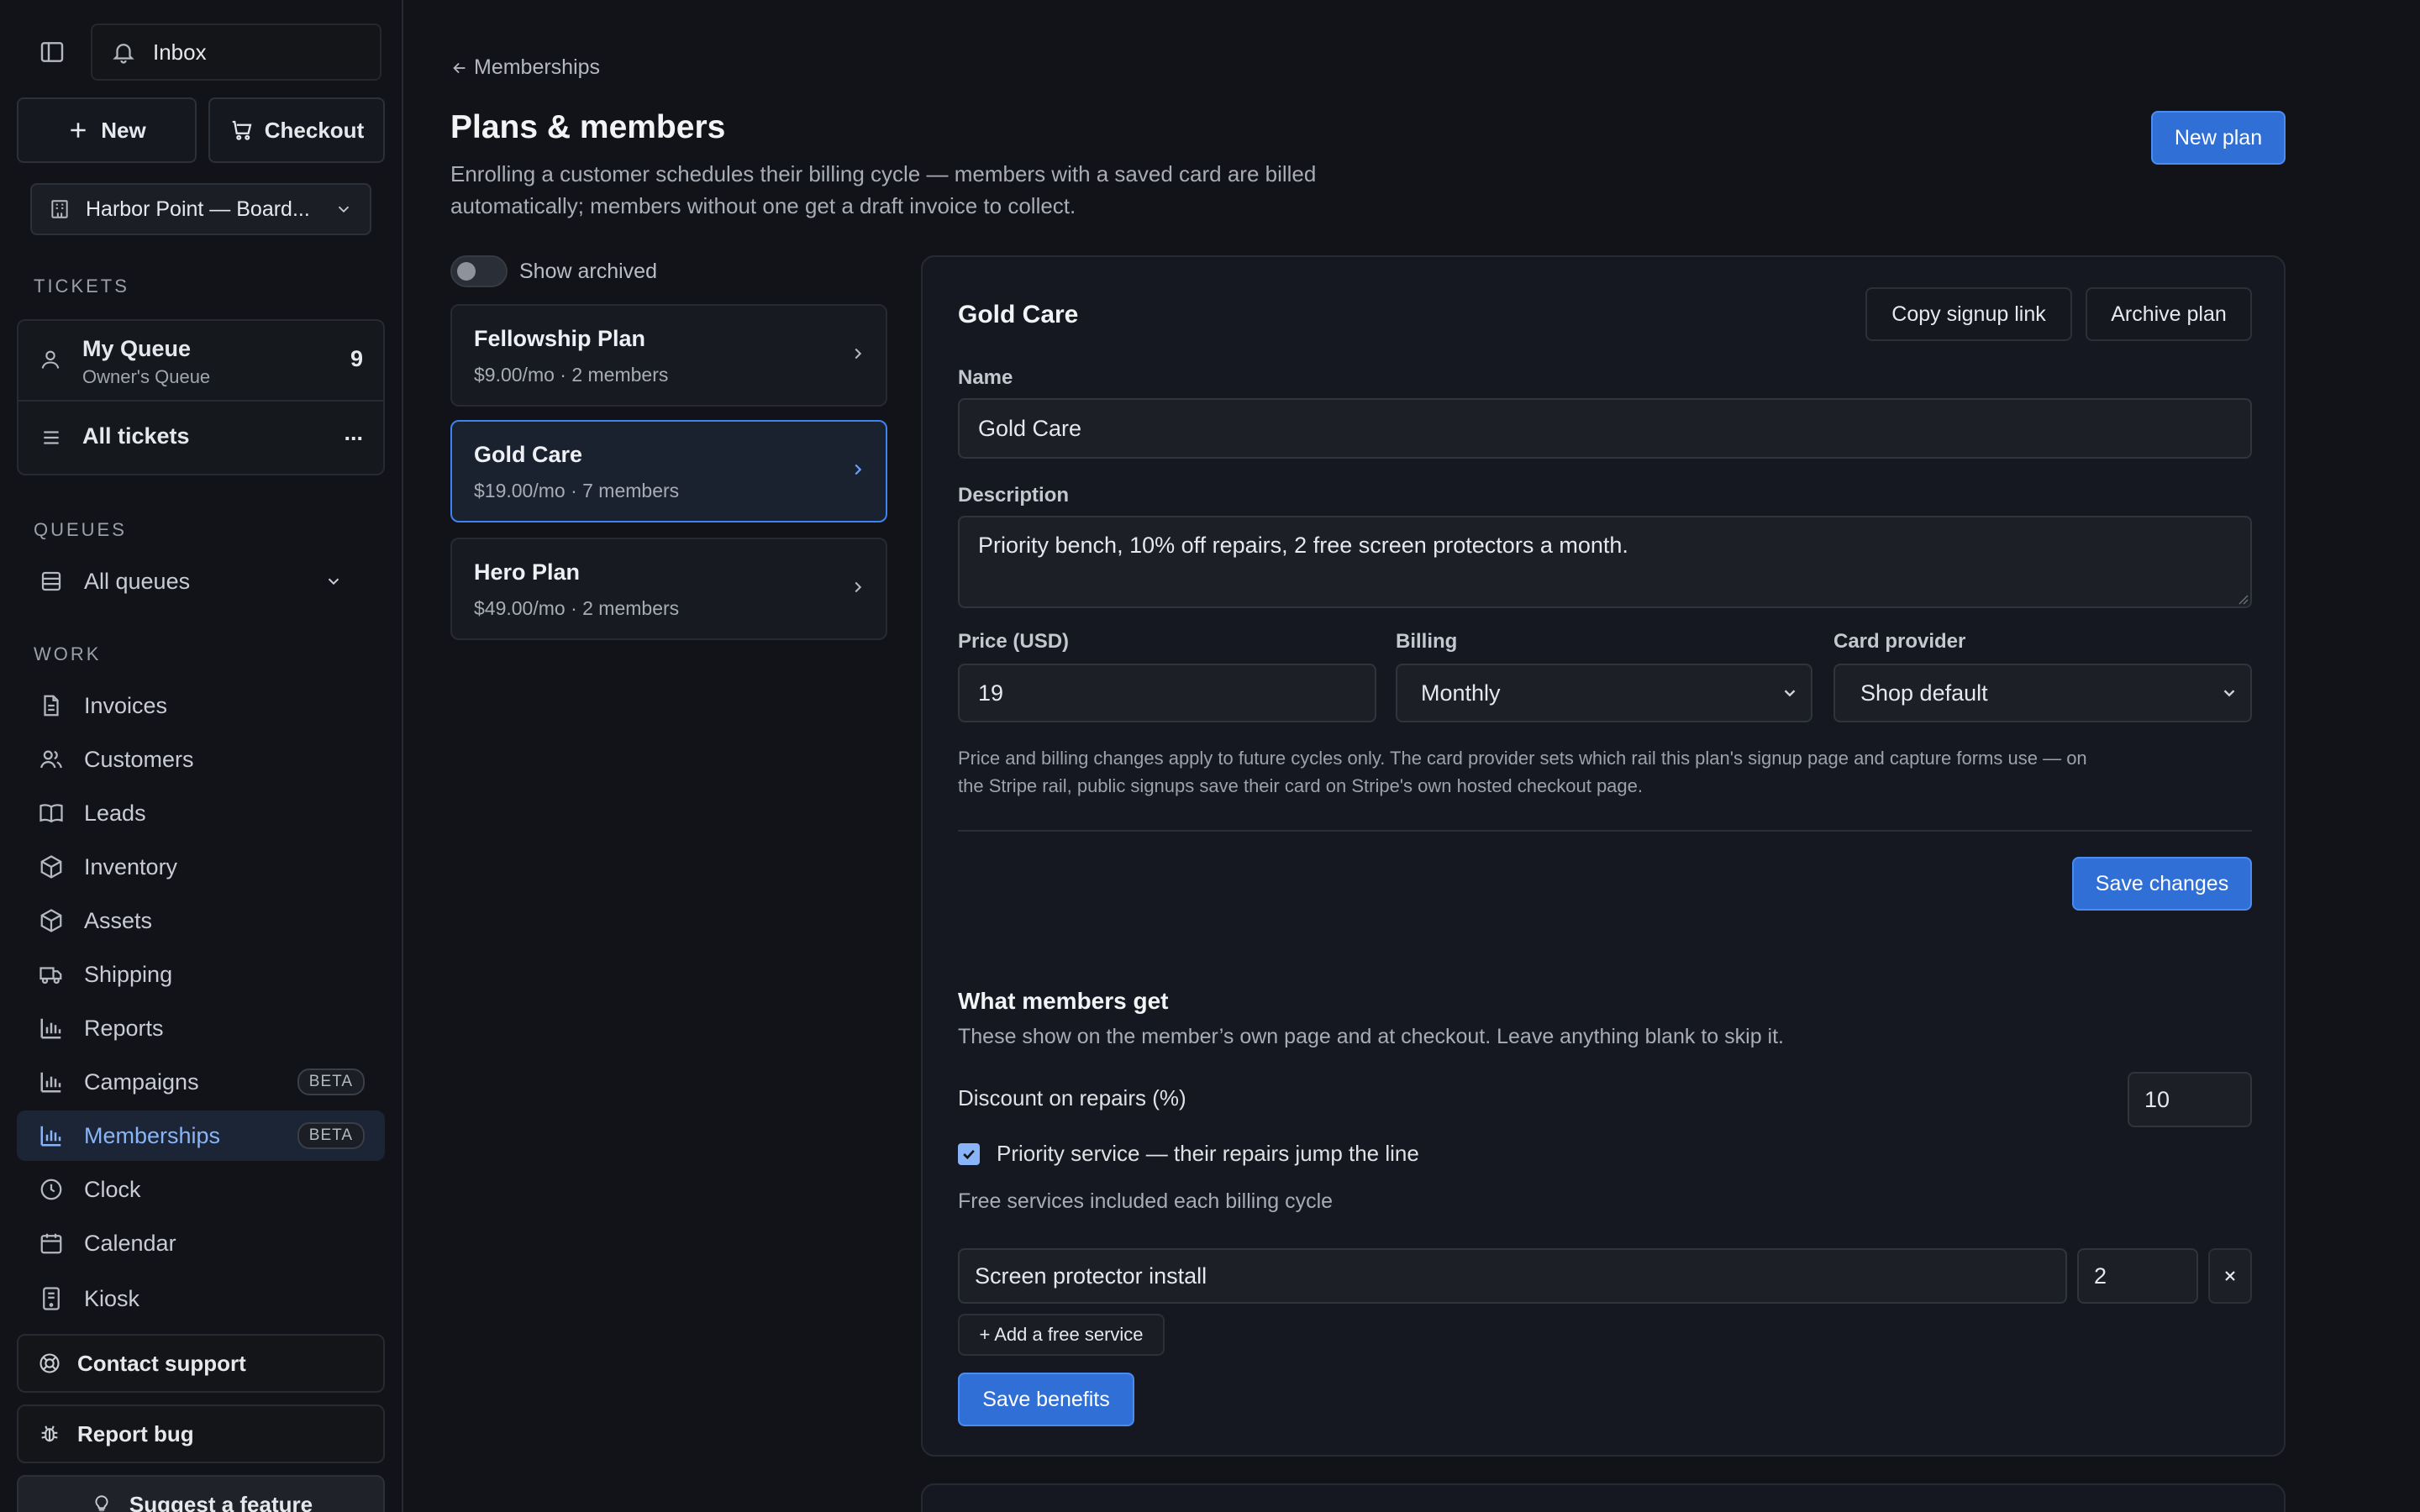 The height and width of the screenshot is (1512, 2420). What do you see at coordinates (2218, 138) in the screenshot?
I see `new-plan-button: New plan` at bounding box center [2218, 138].